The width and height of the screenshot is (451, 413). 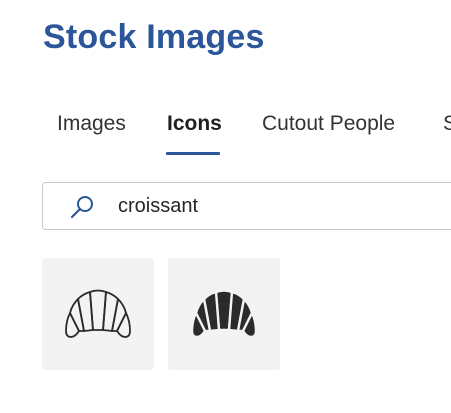 I want to click on croissant-outline-icon, so click(x=98, y=313).